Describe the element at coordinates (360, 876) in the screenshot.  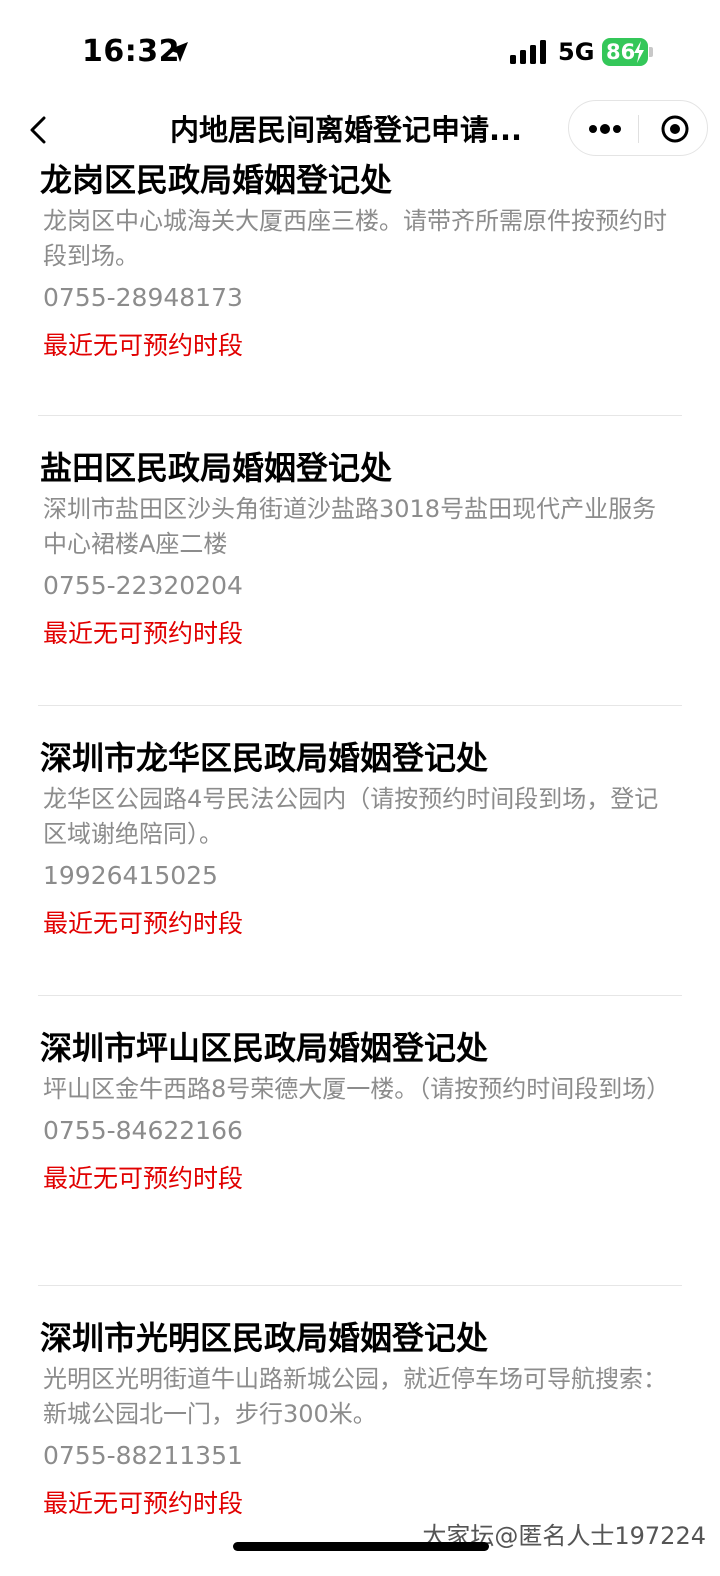
I see `office-phone: 19926415025` at that location.